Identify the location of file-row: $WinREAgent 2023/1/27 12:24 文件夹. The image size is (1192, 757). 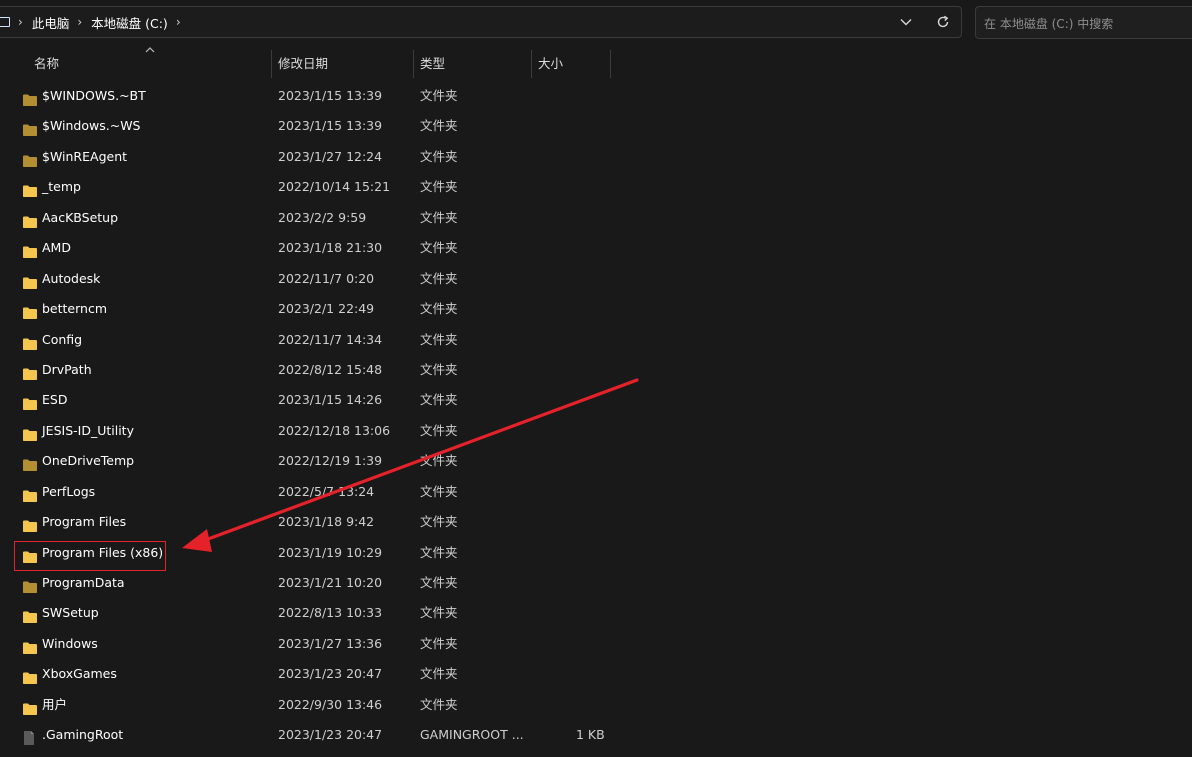
(596, 157).